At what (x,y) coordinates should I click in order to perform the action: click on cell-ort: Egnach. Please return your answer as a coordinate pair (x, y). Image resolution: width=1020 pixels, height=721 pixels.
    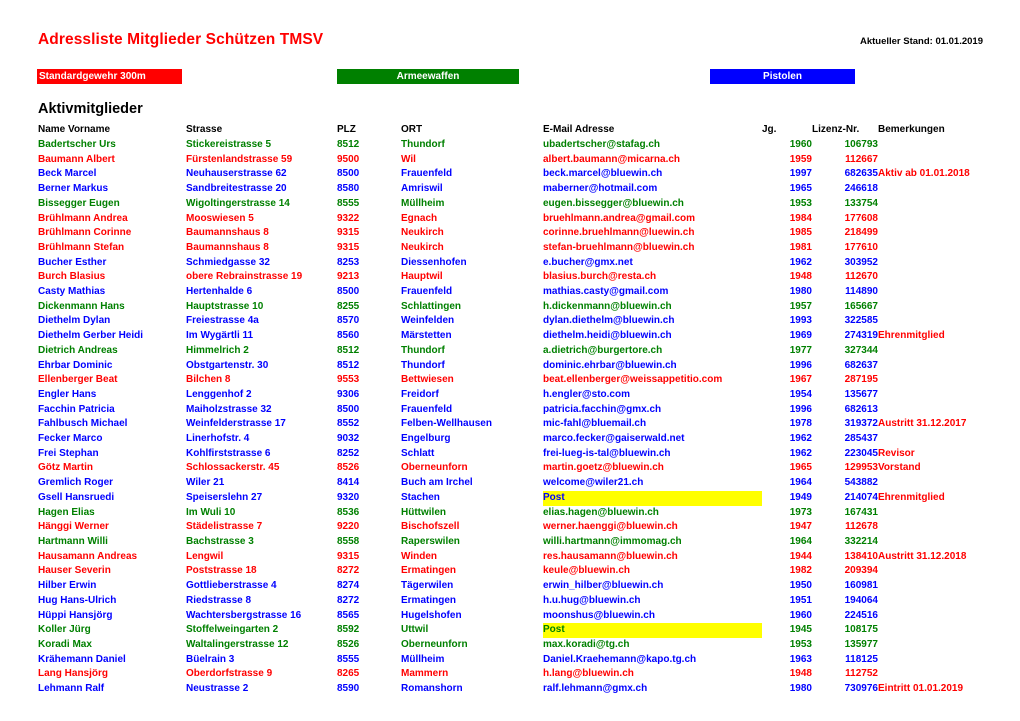
    Looking at the image, I should click on (419, 218).